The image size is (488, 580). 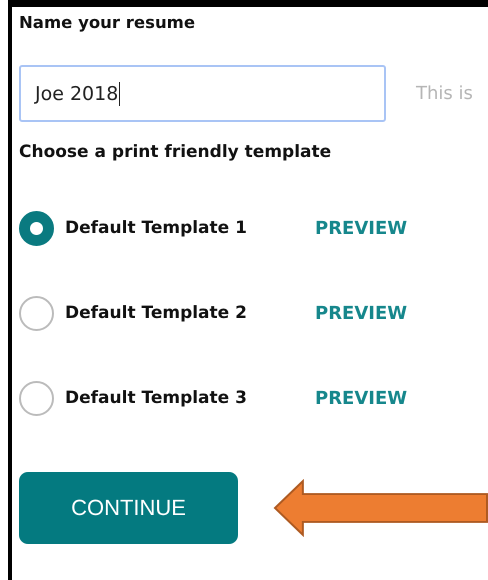 What do you see at coordinates (156, 398) in the screenshot?
I see `template-label: Default Template 3` at bounding box center [156, 398].